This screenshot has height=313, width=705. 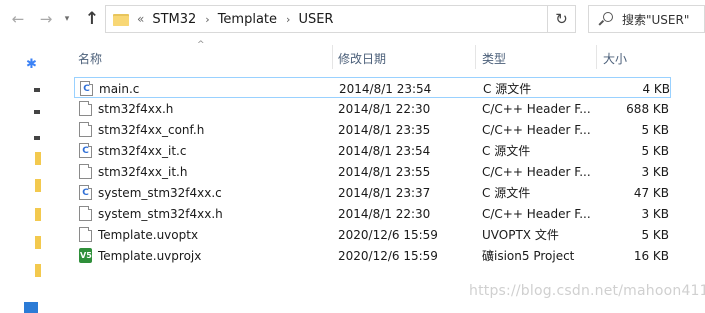 What do you see at coordinates (136, 108) in the screenshot?
I see `file-name: stm32f4xx.h` at bounding box center [136, 108].